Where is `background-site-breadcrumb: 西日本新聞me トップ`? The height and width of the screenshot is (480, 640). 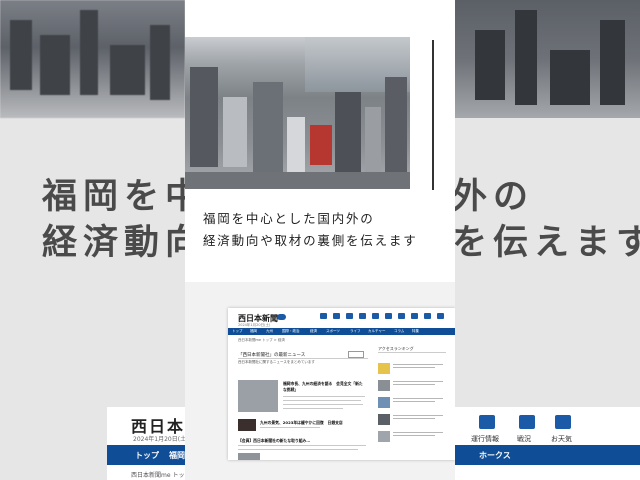
background-site-breadcrumb: 西日本新聞me トップ is located at coordinates (161, 475).